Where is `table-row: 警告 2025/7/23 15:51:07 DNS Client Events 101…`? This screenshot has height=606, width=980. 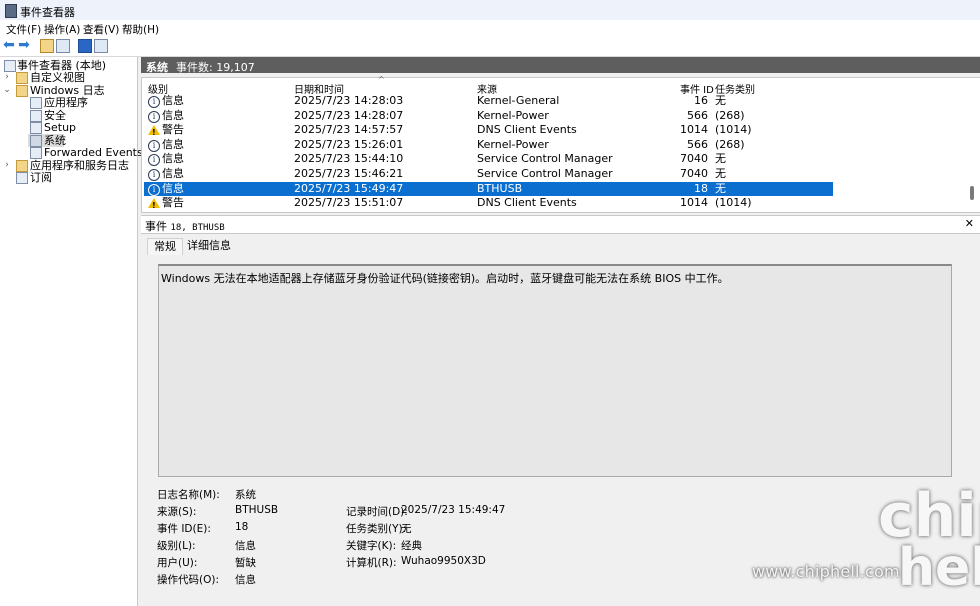 table-row: 警告 2025/7/23 15:51:07 DNS Client Events 101… is located at coordinates (488, 204).